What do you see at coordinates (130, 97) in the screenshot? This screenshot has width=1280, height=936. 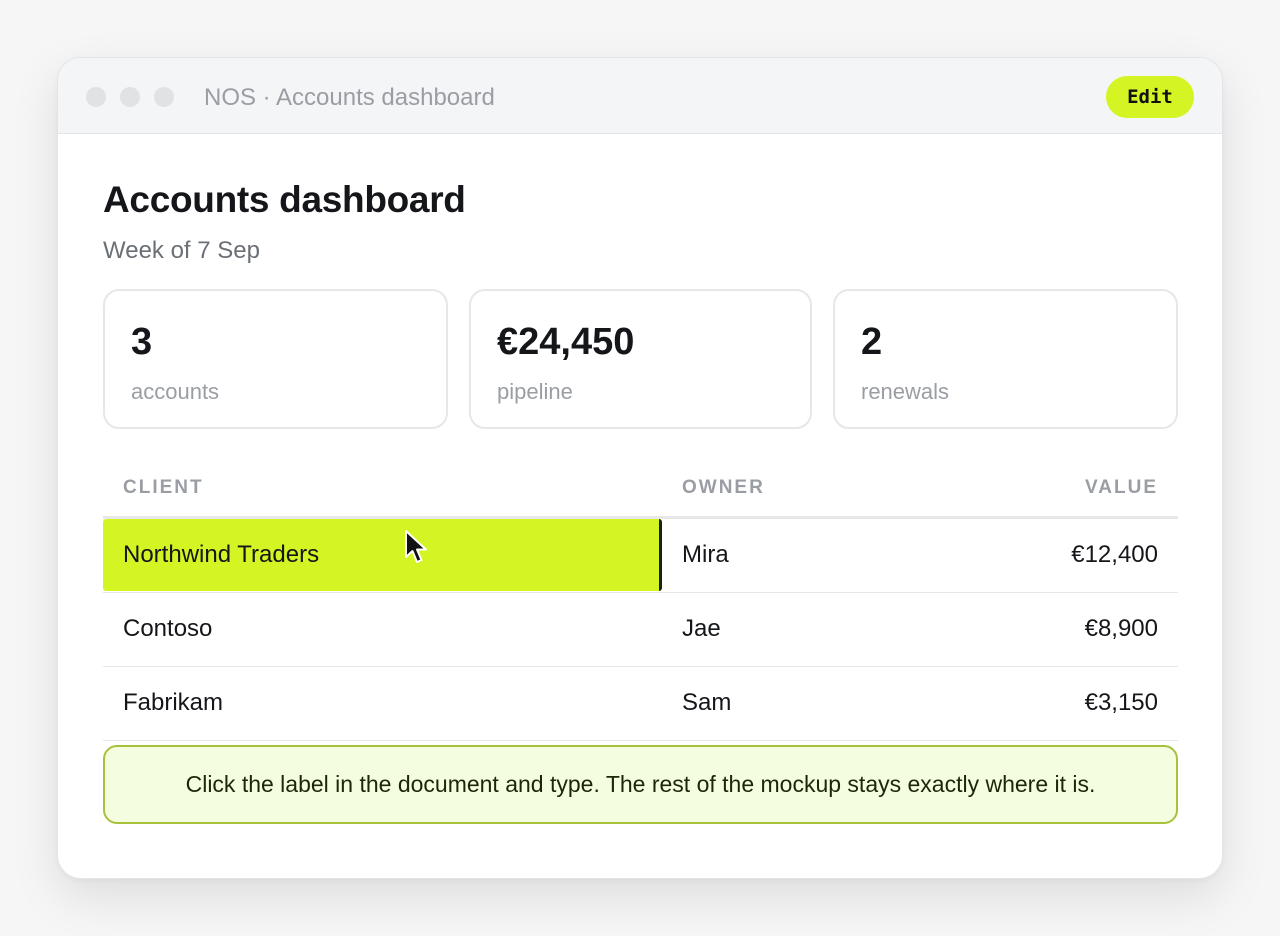 I see `window-minimize-dot-icon` at bounding box center [130, 97].